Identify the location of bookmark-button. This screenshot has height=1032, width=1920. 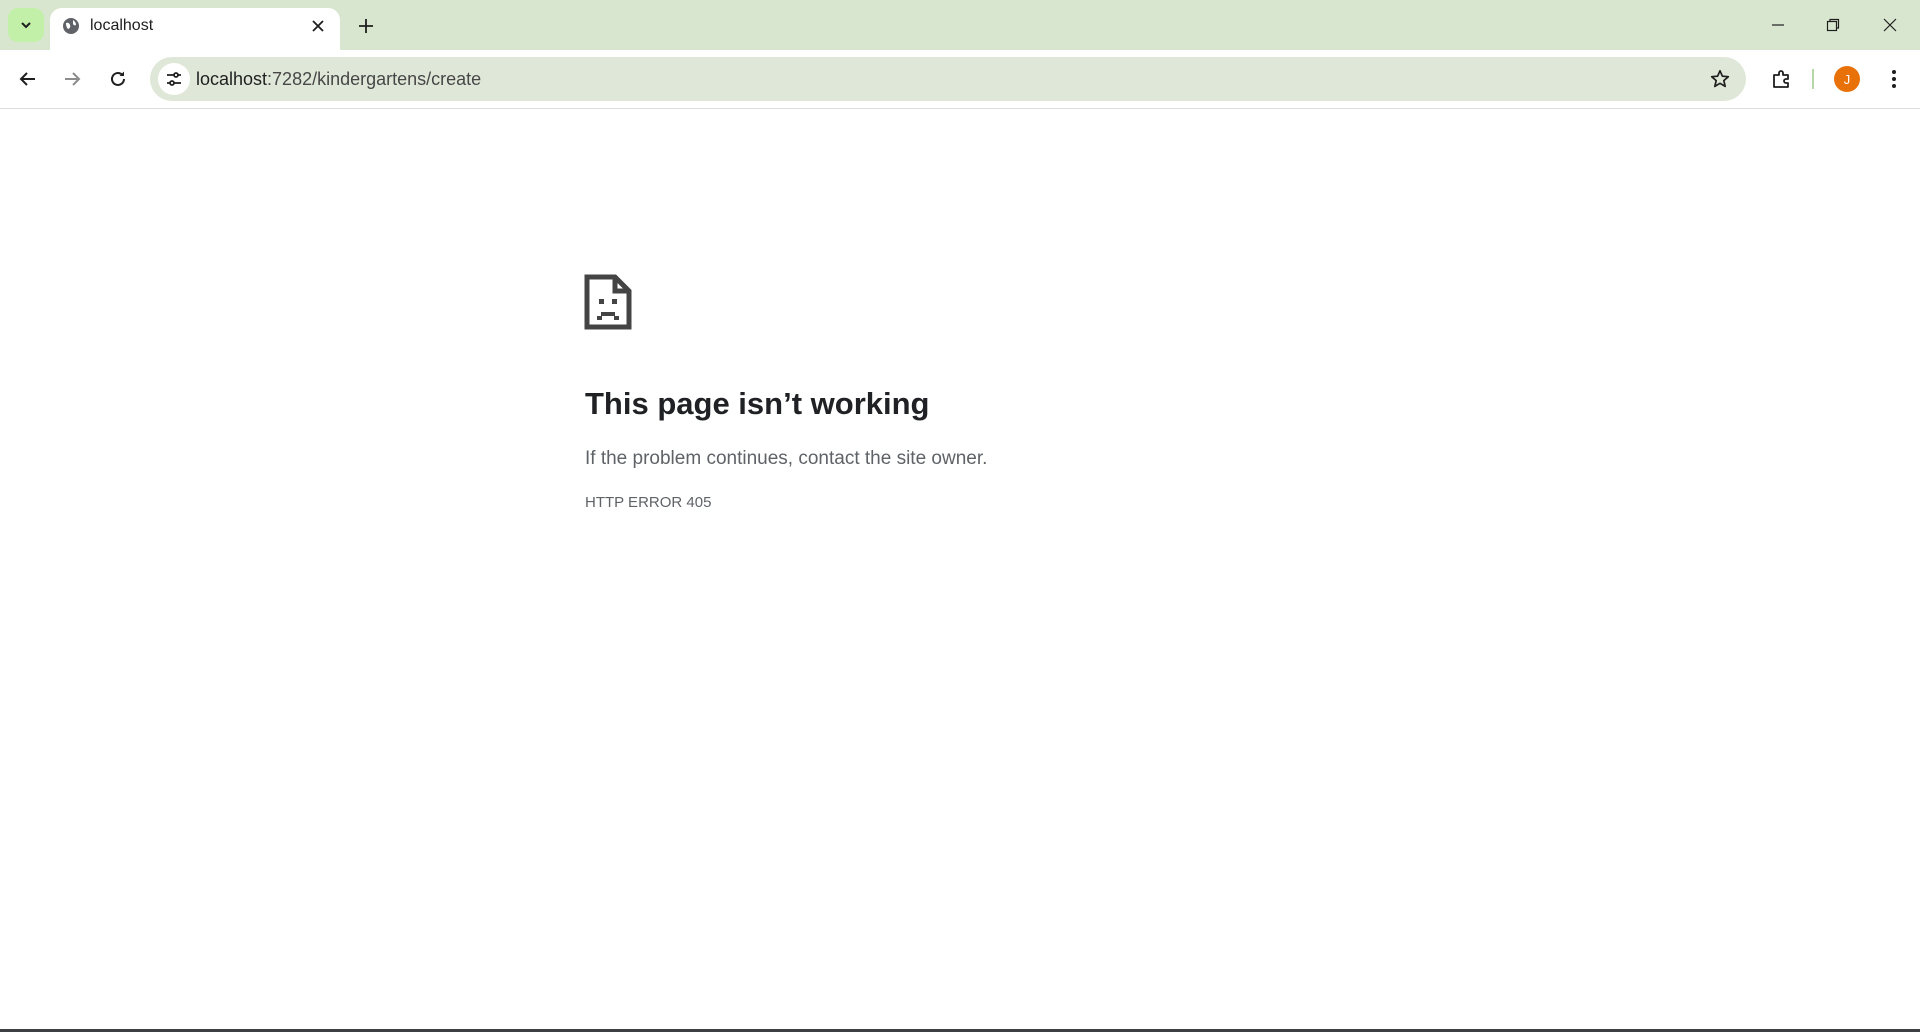
(1720, 79).